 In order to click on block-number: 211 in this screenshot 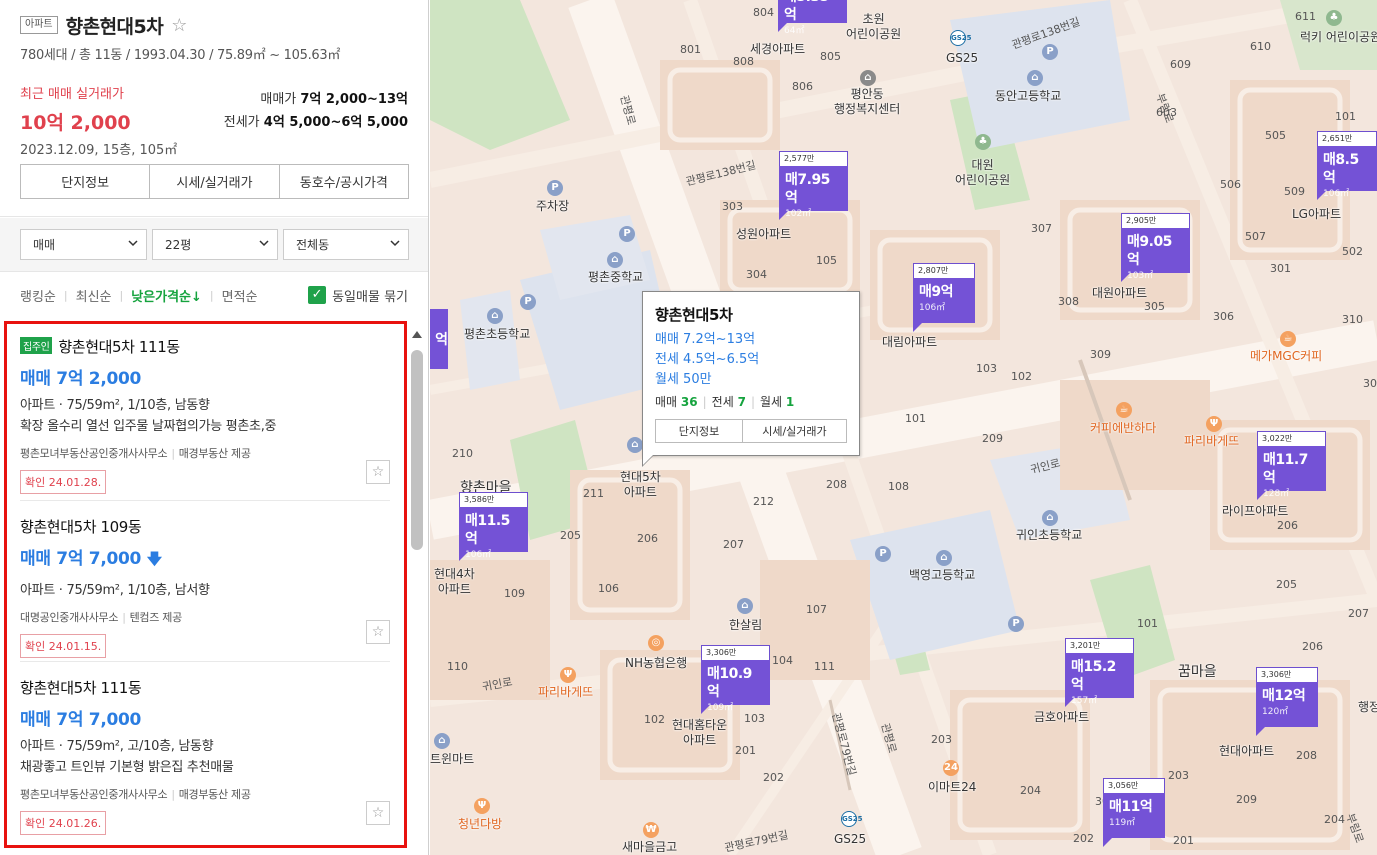, I will do `click(593, 493)`.